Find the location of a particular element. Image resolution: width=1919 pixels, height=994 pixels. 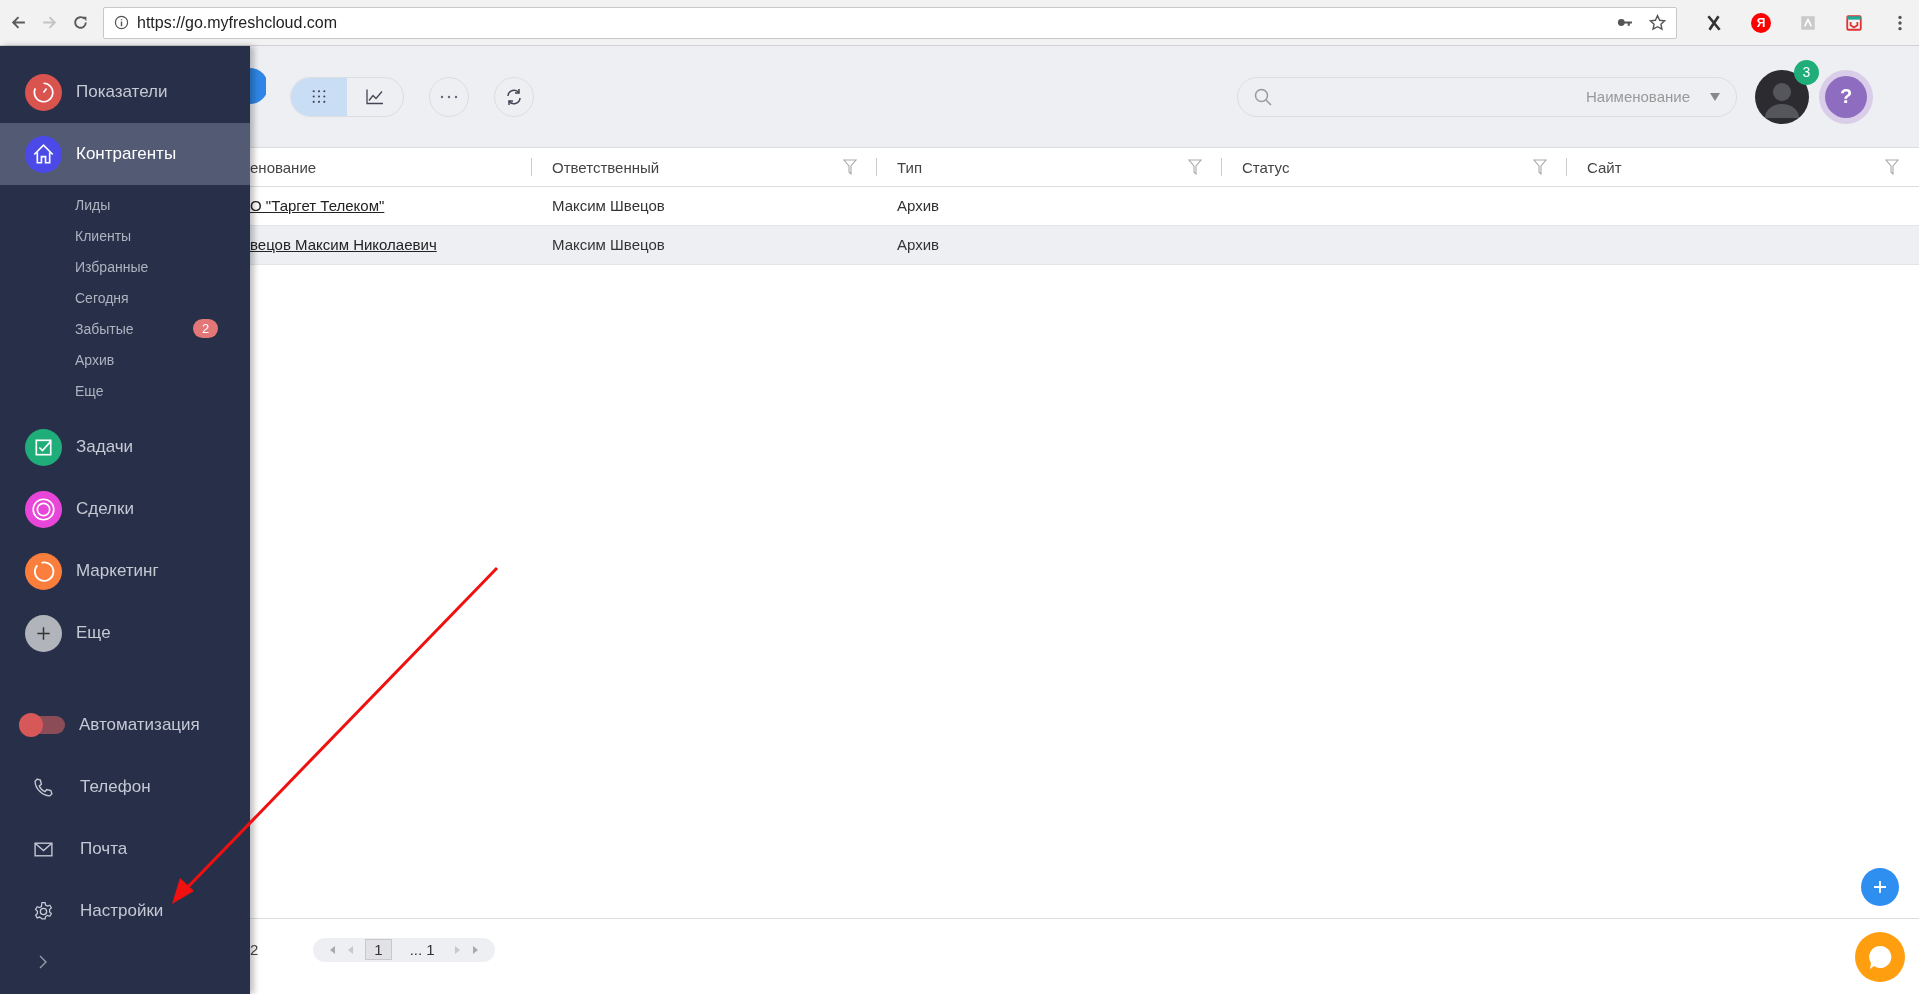

notification-badge: 3 is located at coordinates (1806, 72).